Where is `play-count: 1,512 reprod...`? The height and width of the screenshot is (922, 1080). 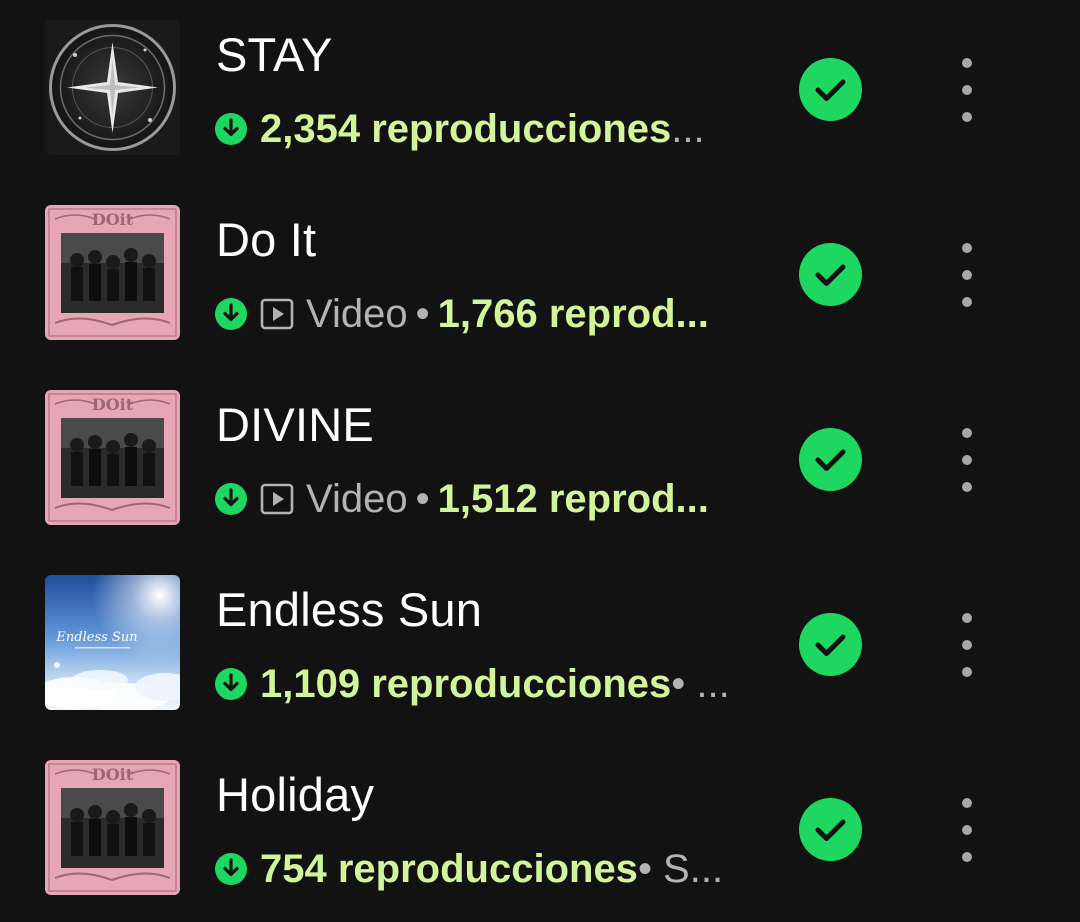 play-count: 1,512 reprod... is located at coordinates (573, 498).